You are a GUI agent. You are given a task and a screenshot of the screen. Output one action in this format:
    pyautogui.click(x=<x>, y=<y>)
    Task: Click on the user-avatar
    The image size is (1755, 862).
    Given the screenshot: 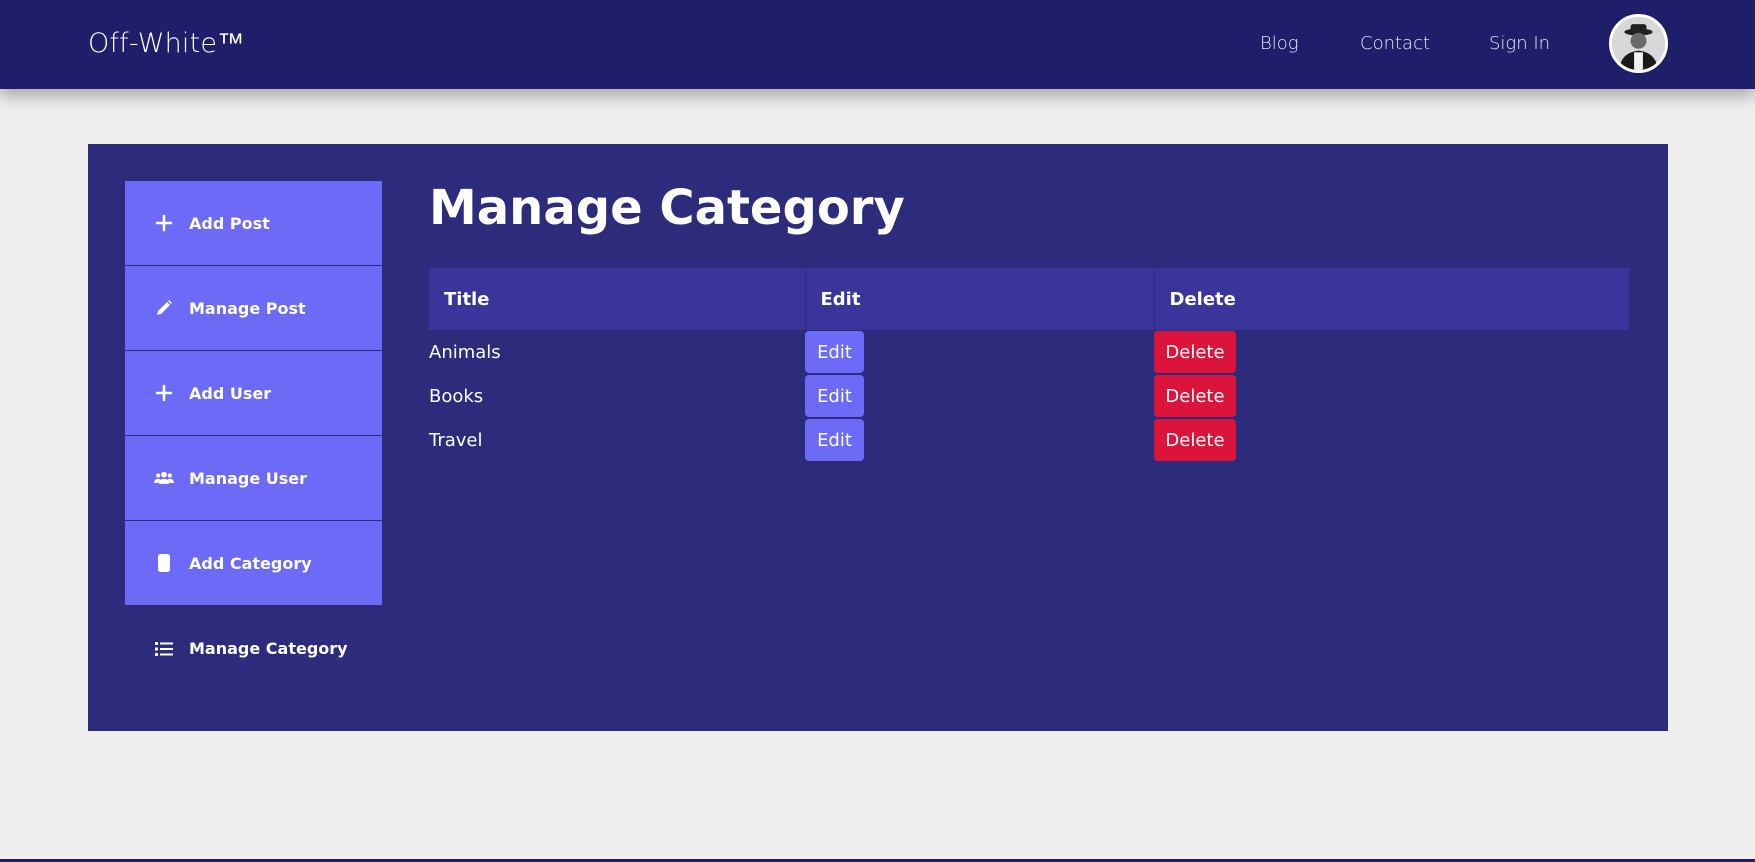 What is the action you would take?
    pyautogui.click(x=1638, y=43)
    